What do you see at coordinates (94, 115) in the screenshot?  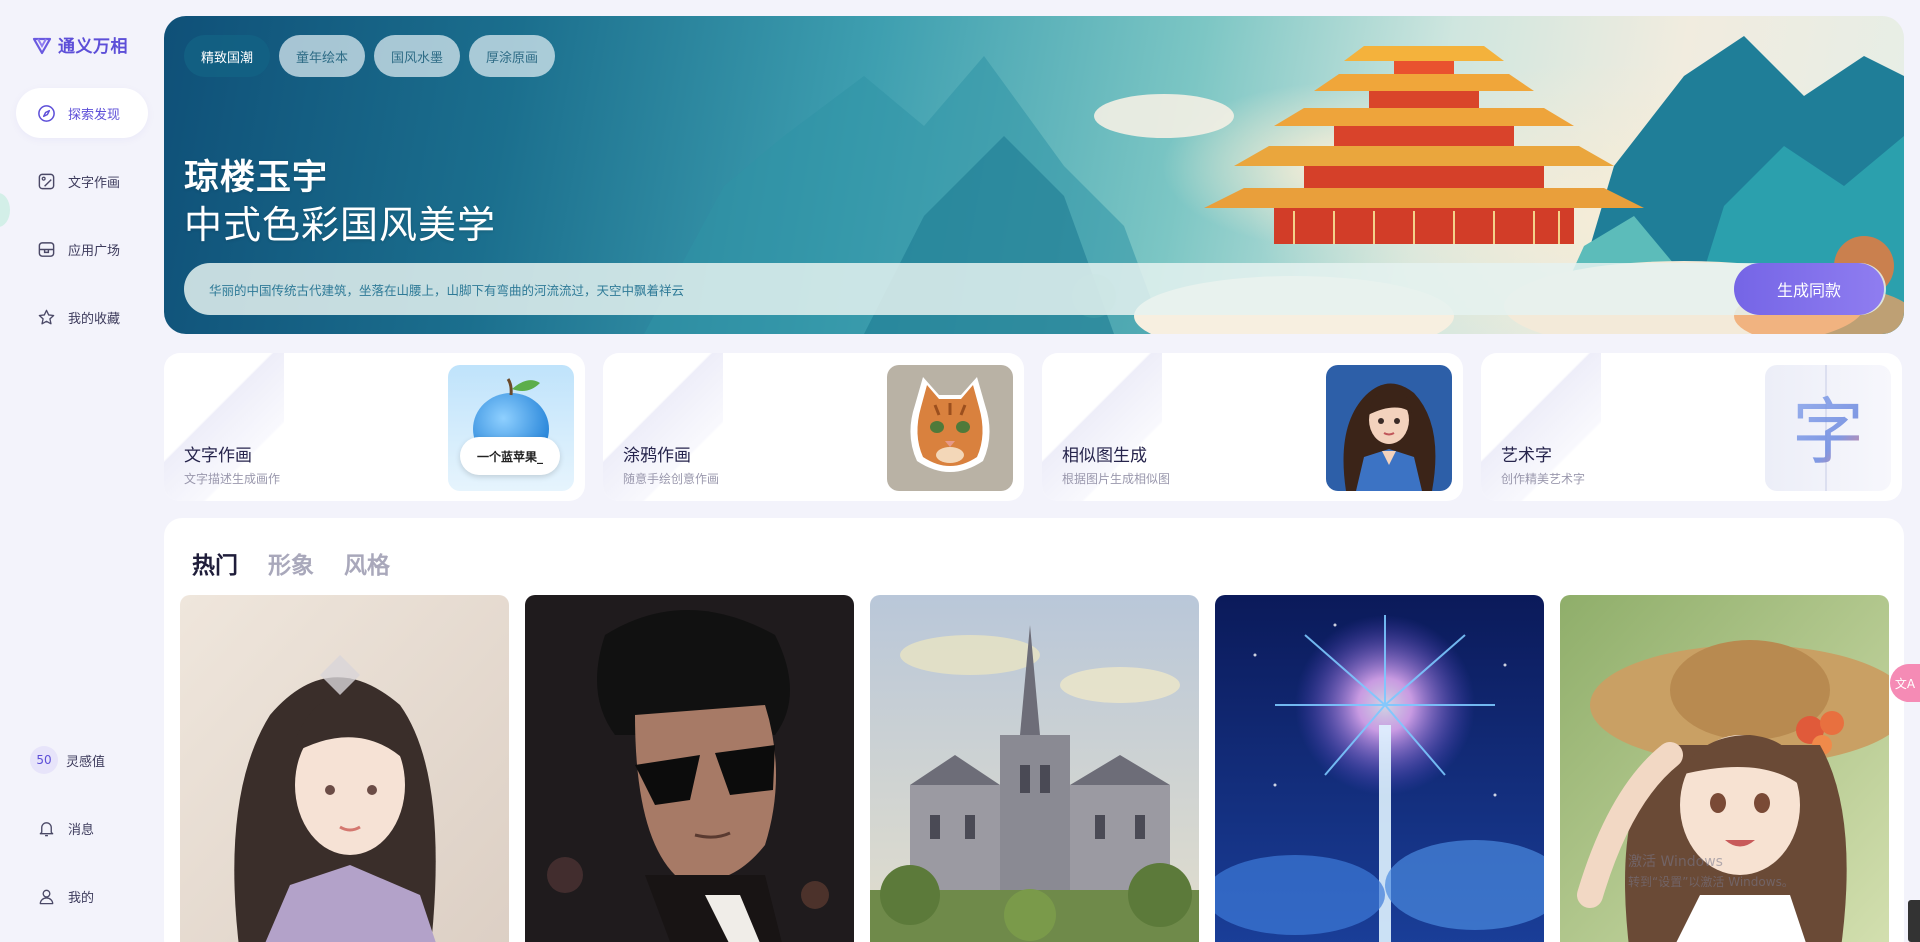 I see `sidebar-item-label: 探索发现` at bounding box center [94, 115].